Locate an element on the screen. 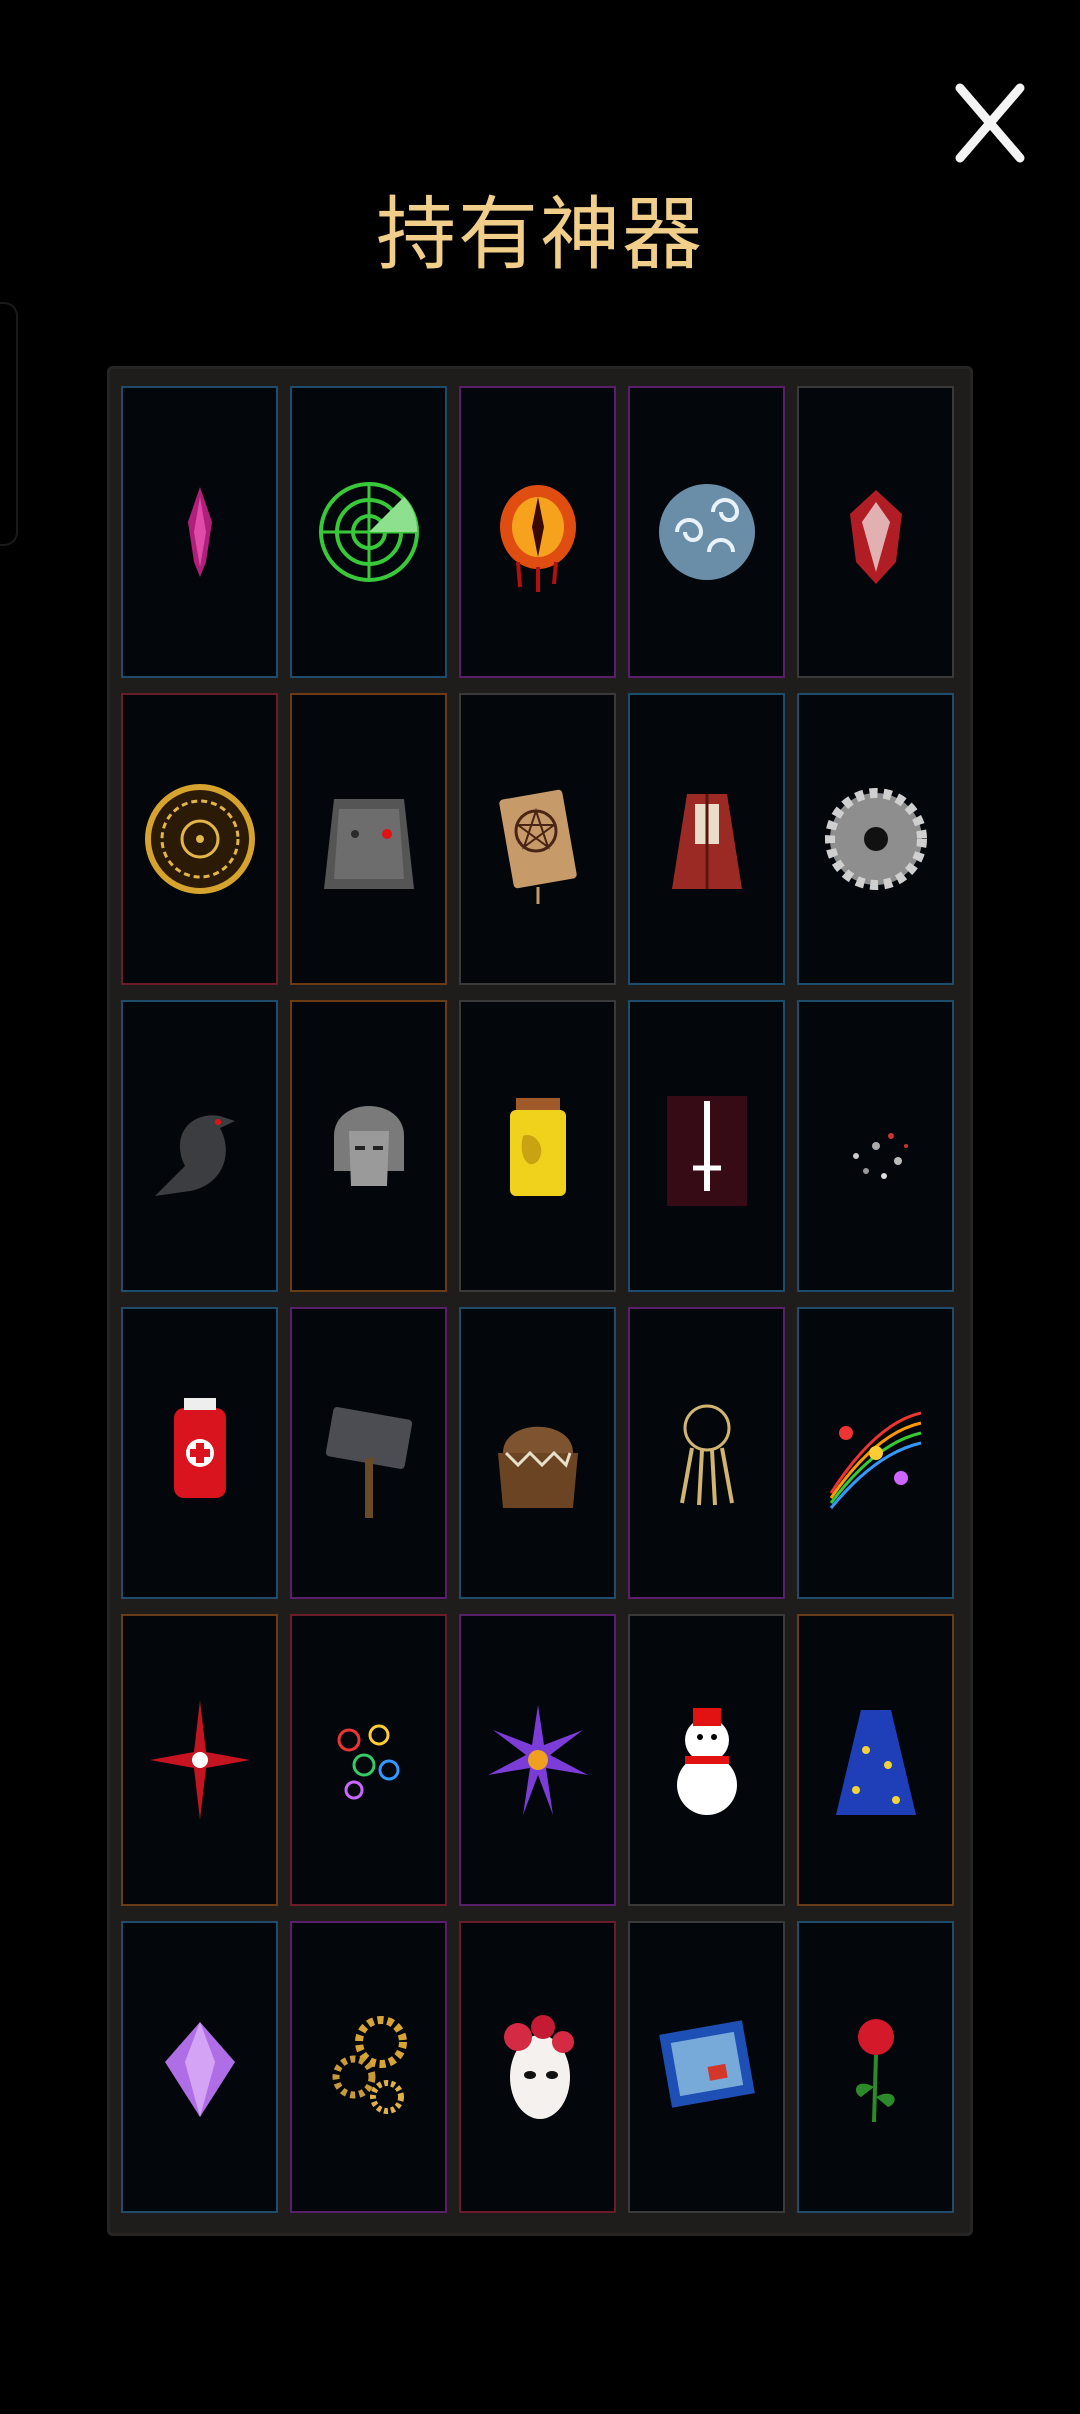 The width and height of the screenshot is (1080, 2414). red-star-sparkle-icon is located at coordinates (199, 1760).